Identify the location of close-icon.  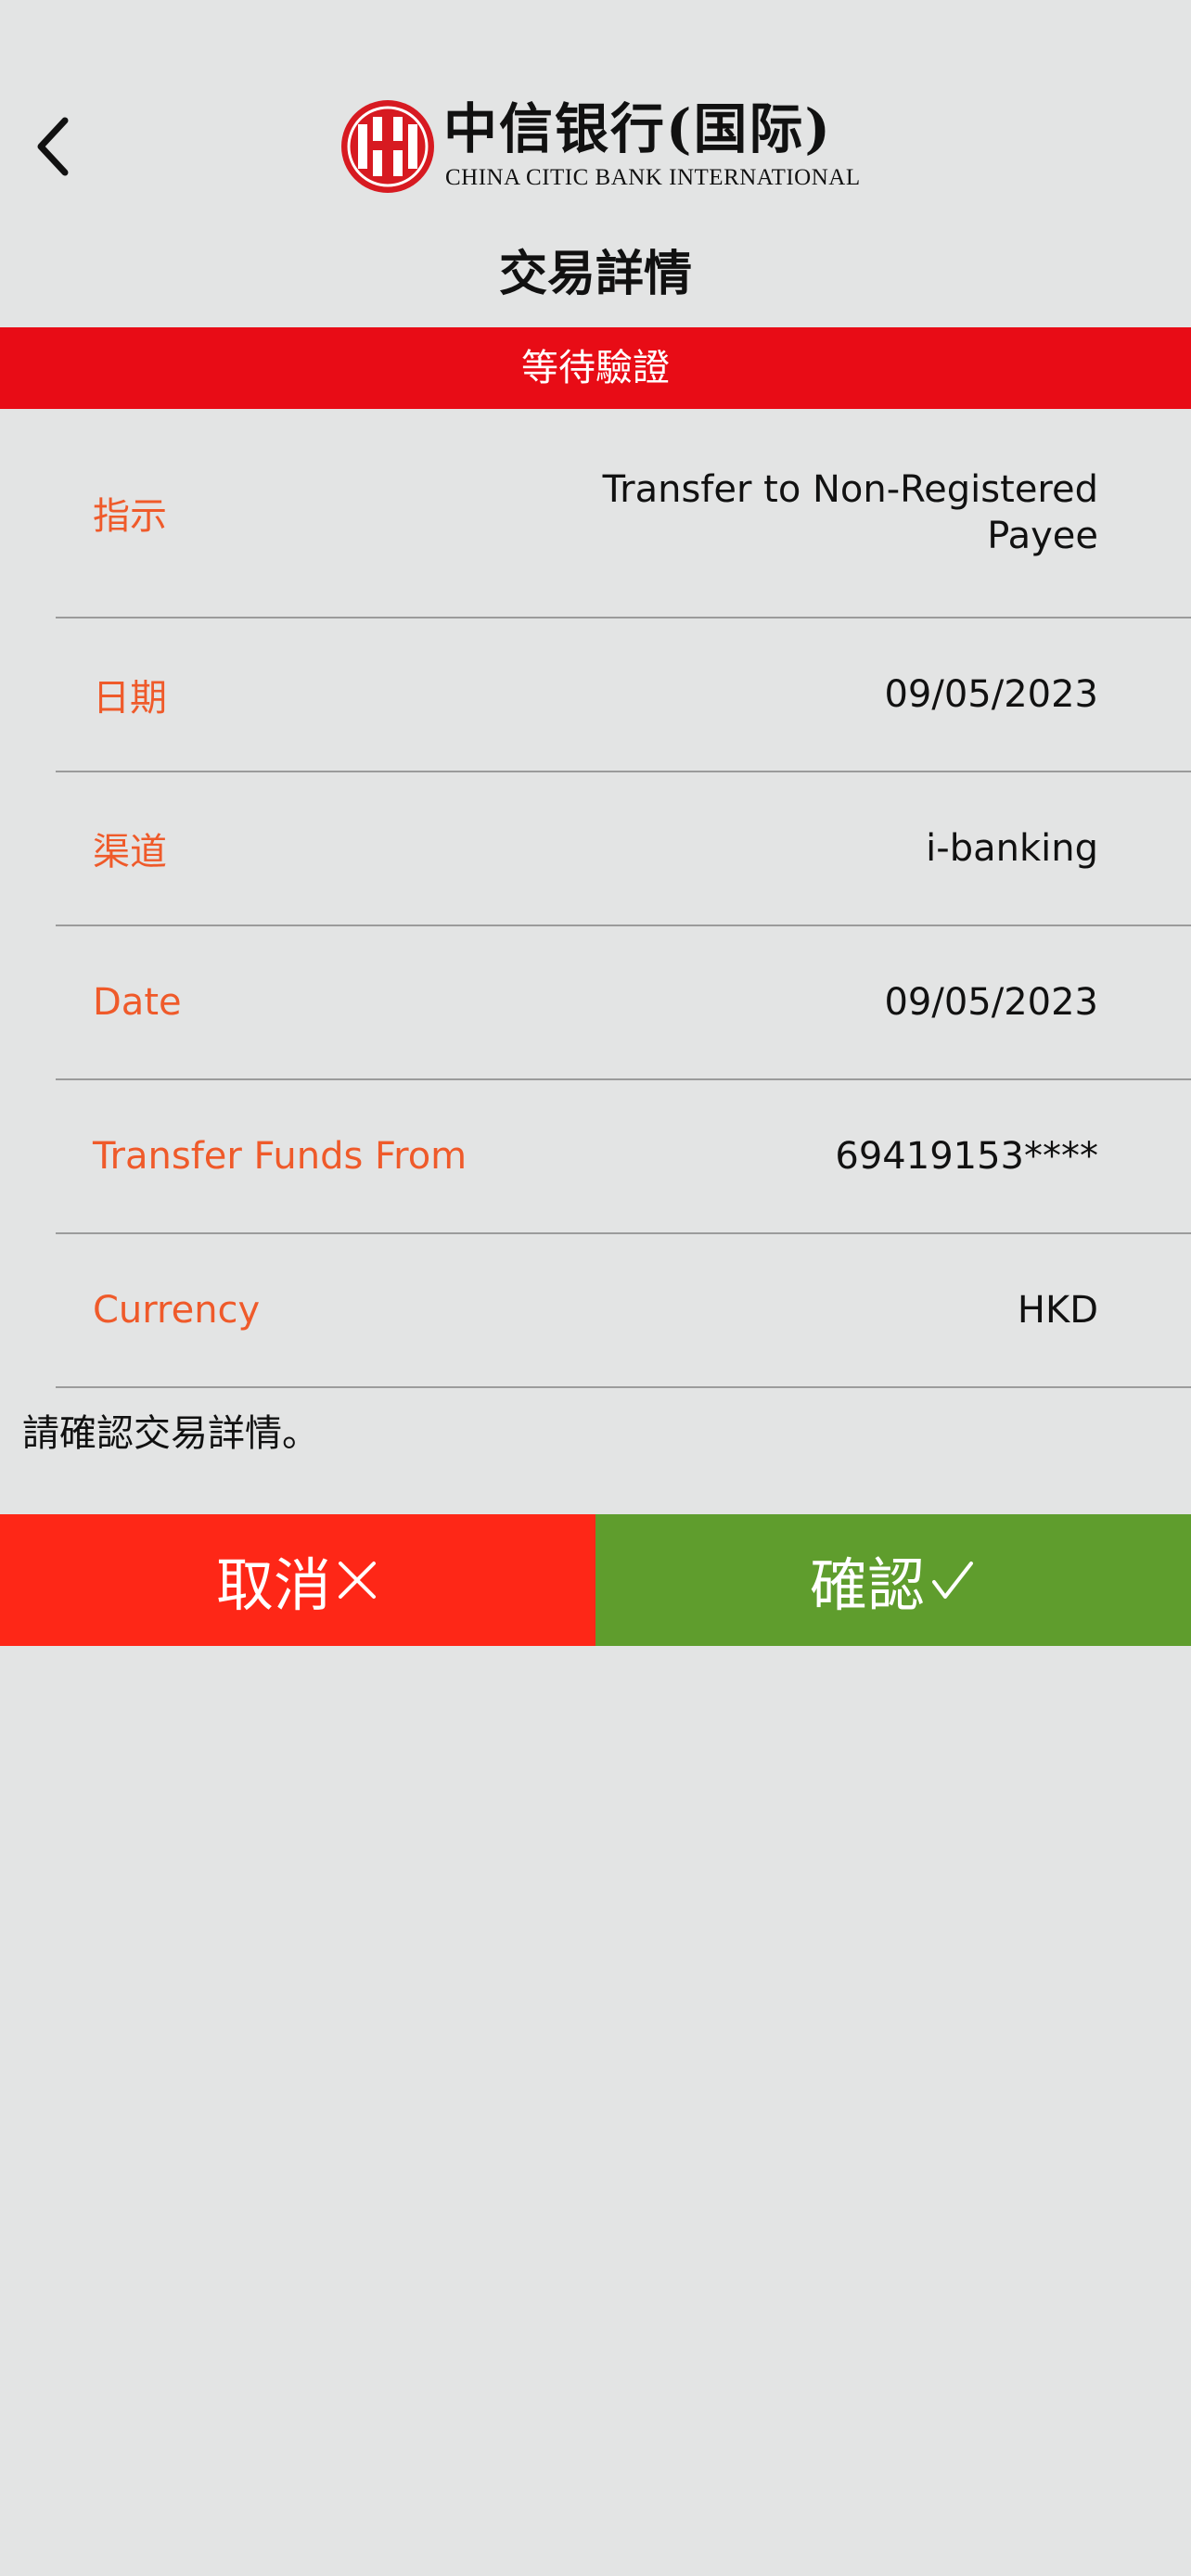
(357, 1580).